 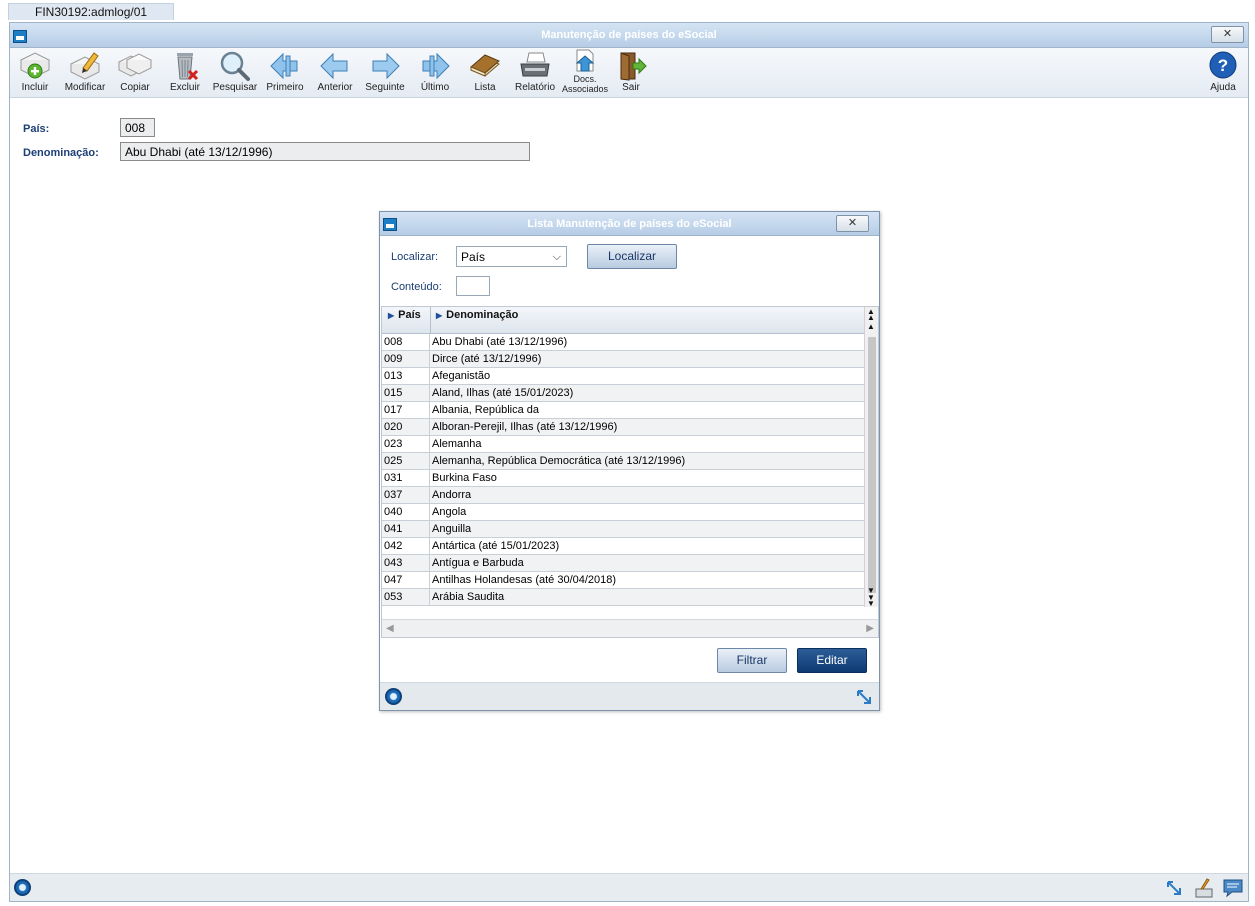 I want to click on add-doc-icon, so click(x=35, y=66).